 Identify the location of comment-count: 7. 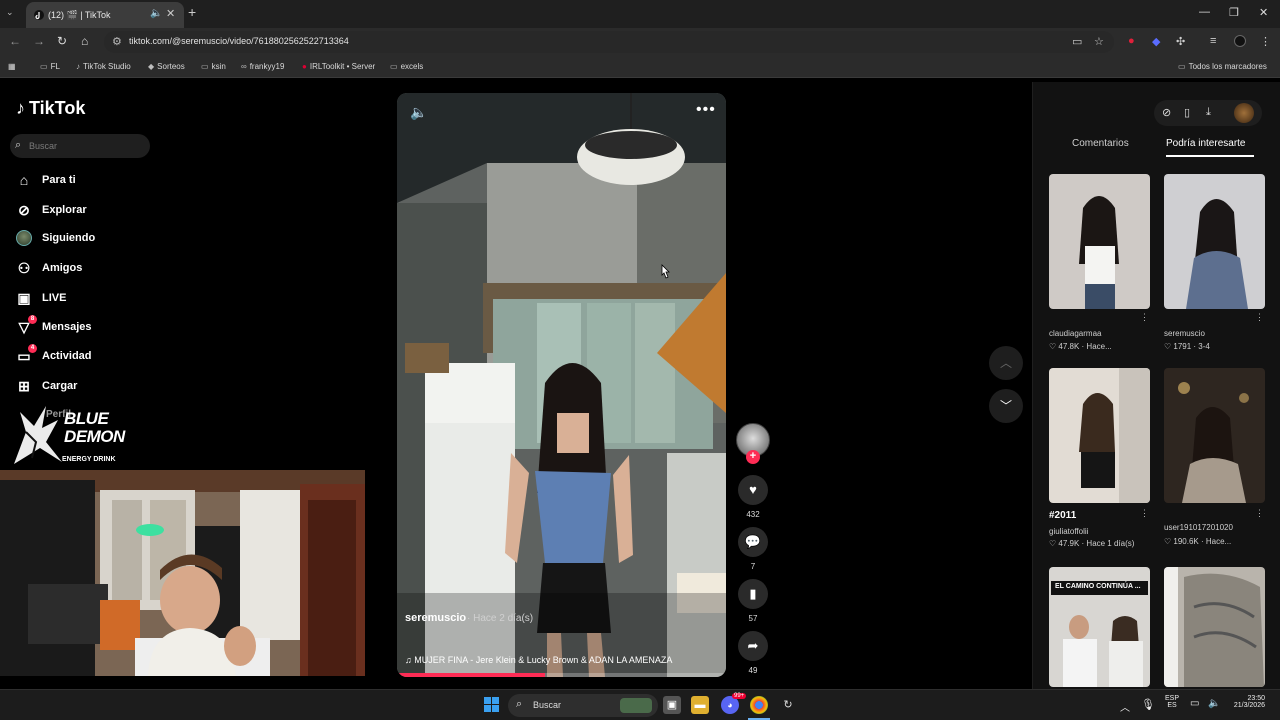
(753, 566).